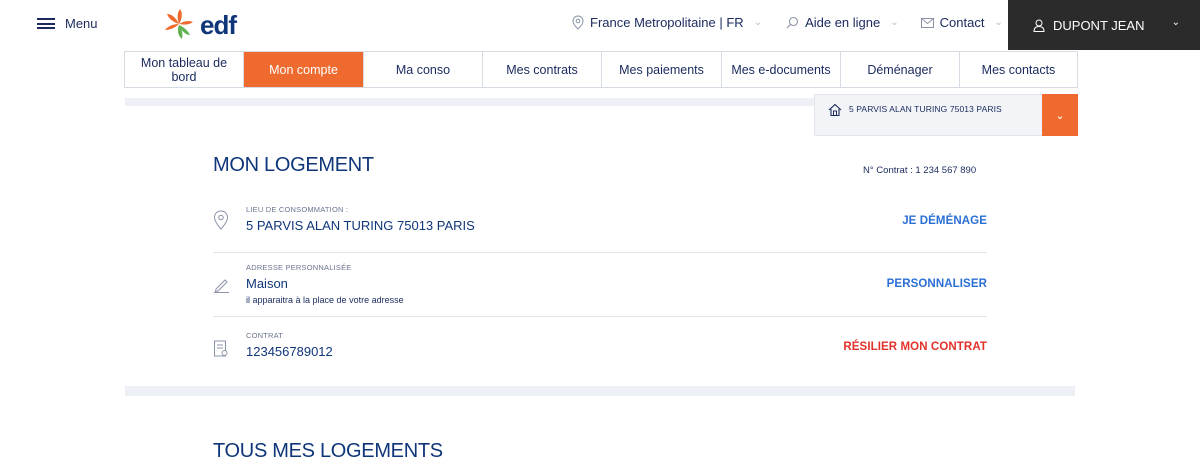 The width and height of the screenshot is (1200, 458). Describe the element at coordinates (1039, 25) in the screenshot. I see `user-icon` at that location.